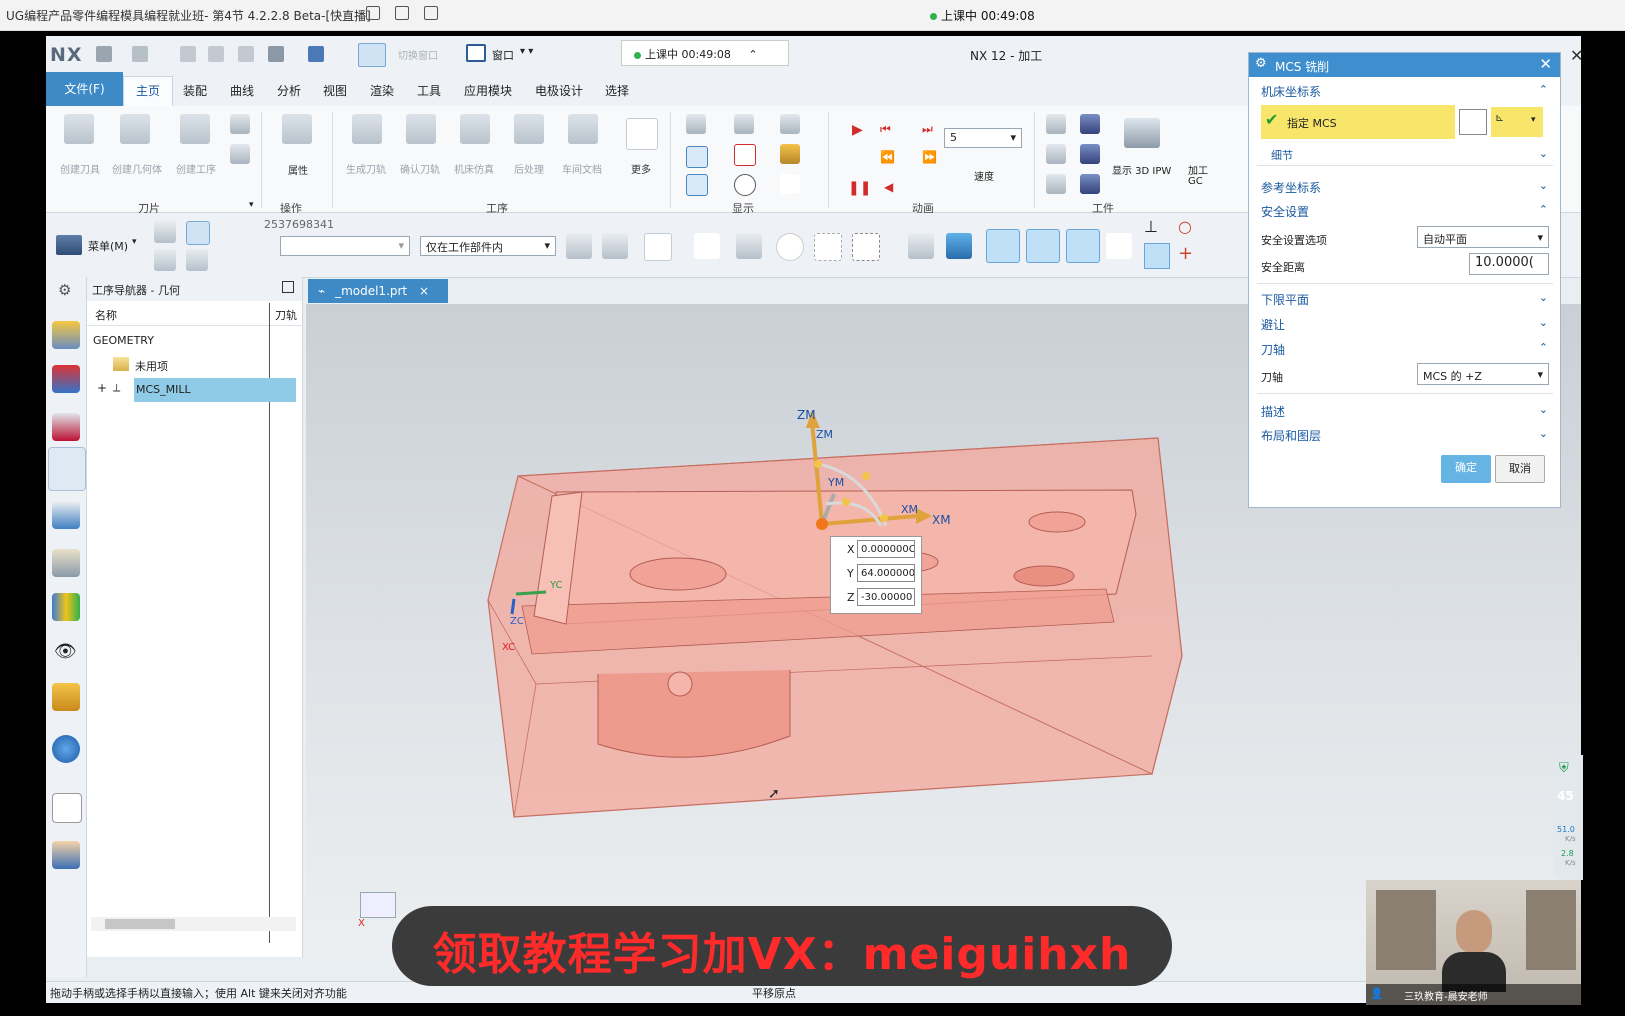 The height and width of the screenshot is (1016, 1625). I want to click on menu-button: 菜单(M), so click(108, 246).